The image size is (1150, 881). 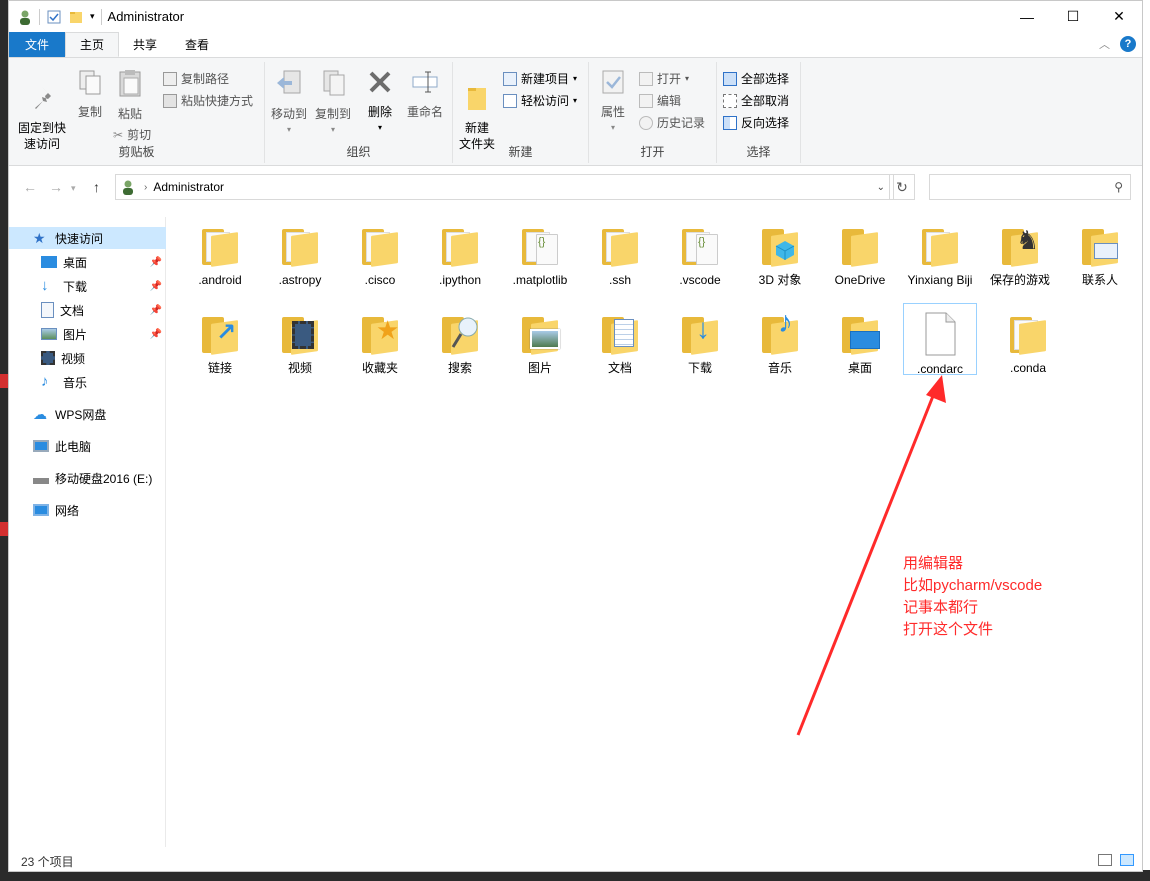 I want to click on annotation-arrow, so click(x=871, y=555).